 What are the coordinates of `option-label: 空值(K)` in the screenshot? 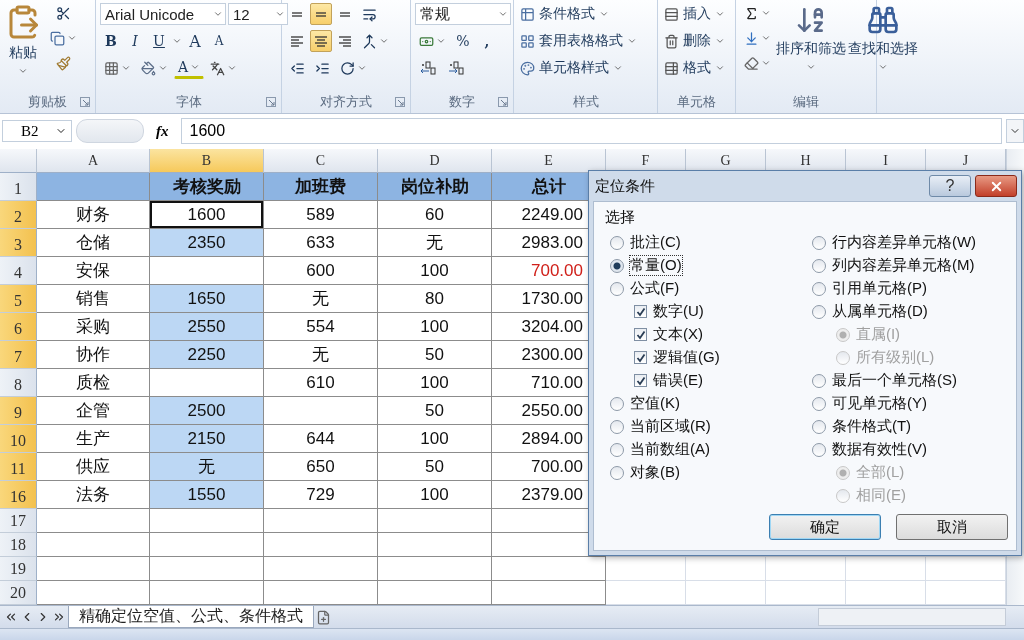 It's located at (655, 403).